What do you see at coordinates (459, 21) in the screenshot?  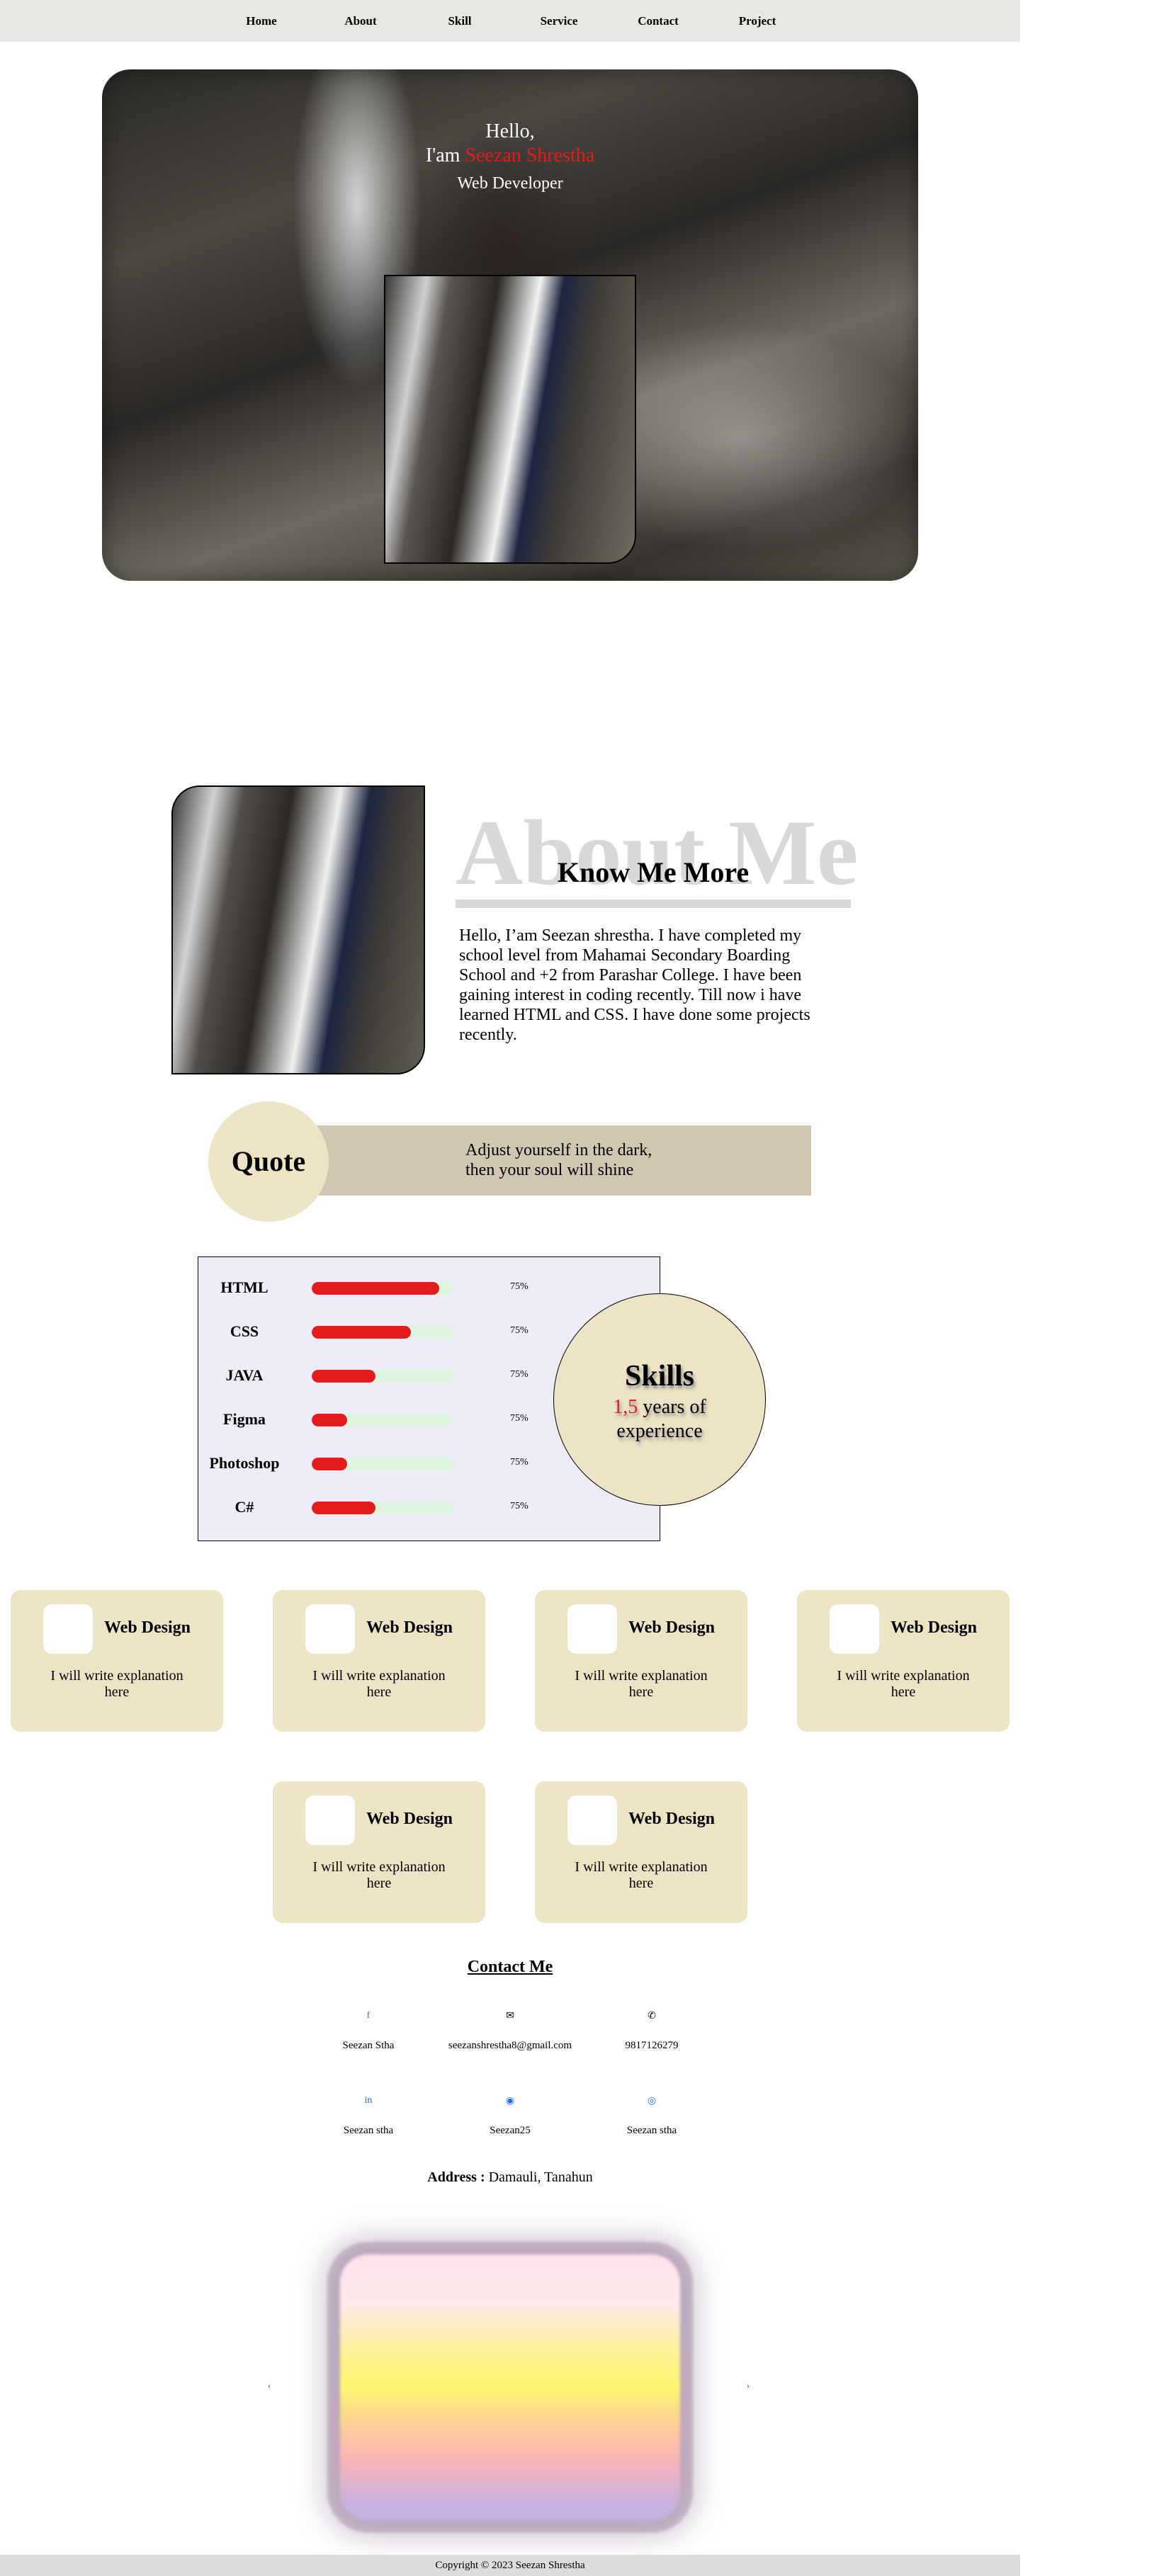 I see `nav-skill: Skill` at bounding box center [459, 21].